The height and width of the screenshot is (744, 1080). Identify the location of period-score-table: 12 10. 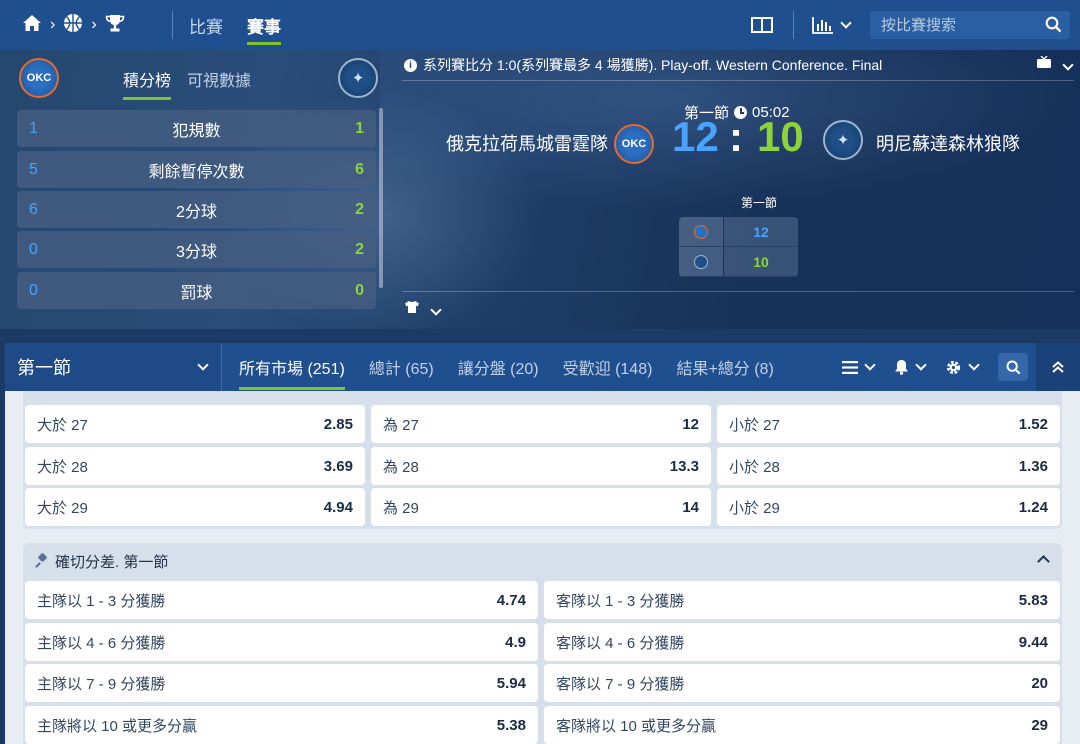
(738, 247).